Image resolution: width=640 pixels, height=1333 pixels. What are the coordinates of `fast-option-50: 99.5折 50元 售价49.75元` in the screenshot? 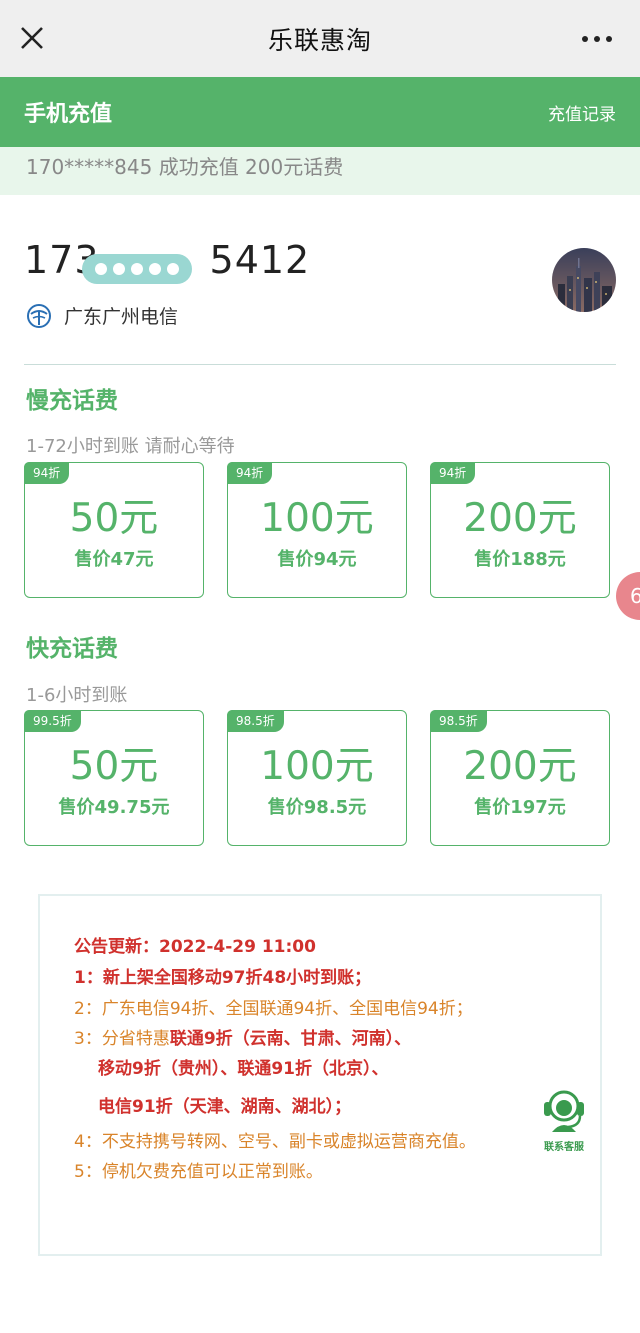 It's located at (114, 778).